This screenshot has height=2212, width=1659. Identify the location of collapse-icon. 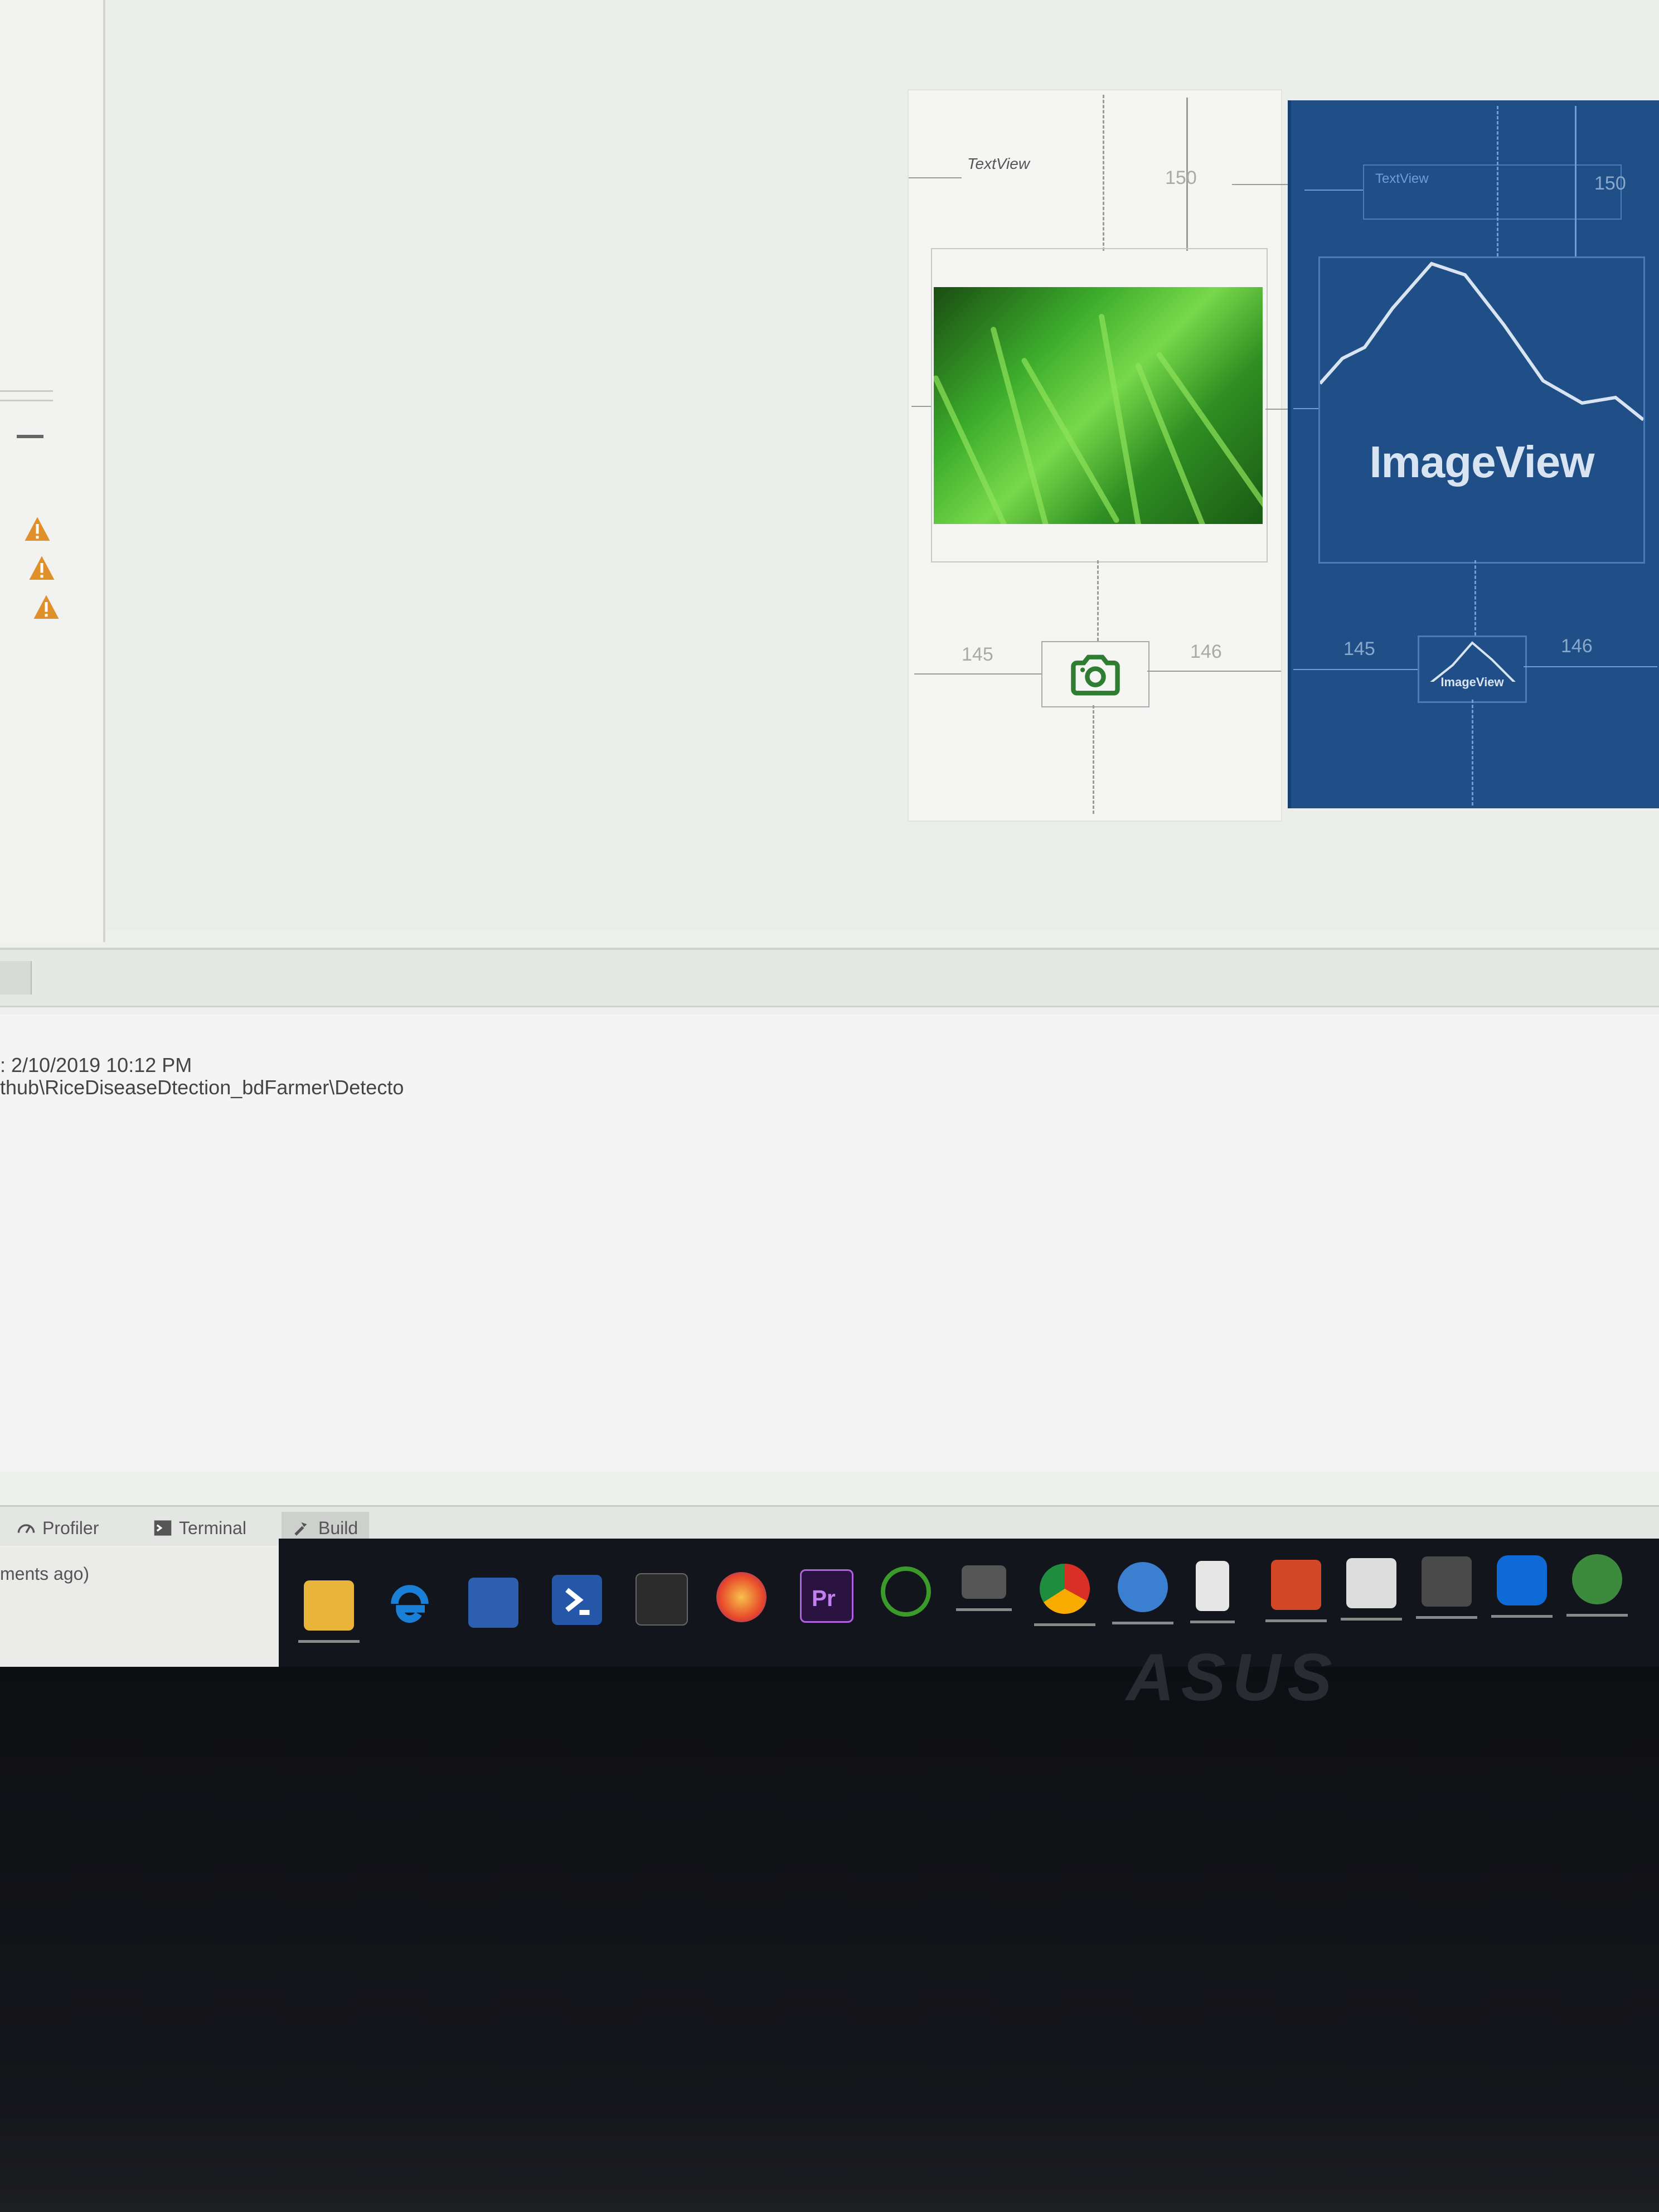
(30, 436).